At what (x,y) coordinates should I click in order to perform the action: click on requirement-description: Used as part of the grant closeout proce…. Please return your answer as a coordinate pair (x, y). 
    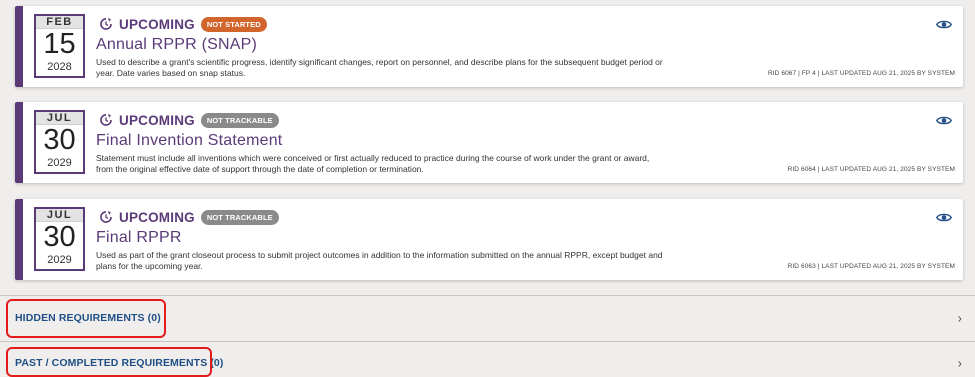
    Looking at the image, I should click on (379, 260).